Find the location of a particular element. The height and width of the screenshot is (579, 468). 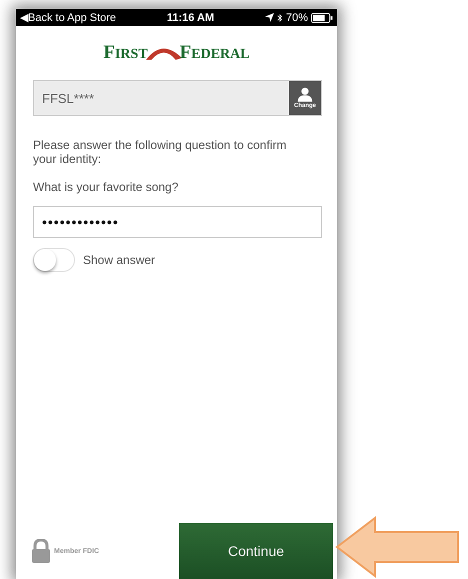

arrow-icon is located at coordinates (397, 547).